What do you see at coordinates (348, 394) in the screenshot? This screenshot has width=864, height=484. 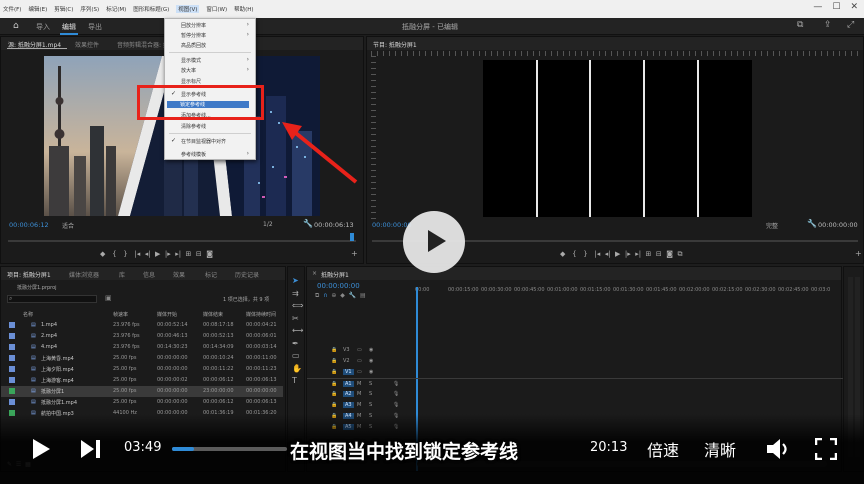 I see `track-label: A2` at bounding box center [348, 394].